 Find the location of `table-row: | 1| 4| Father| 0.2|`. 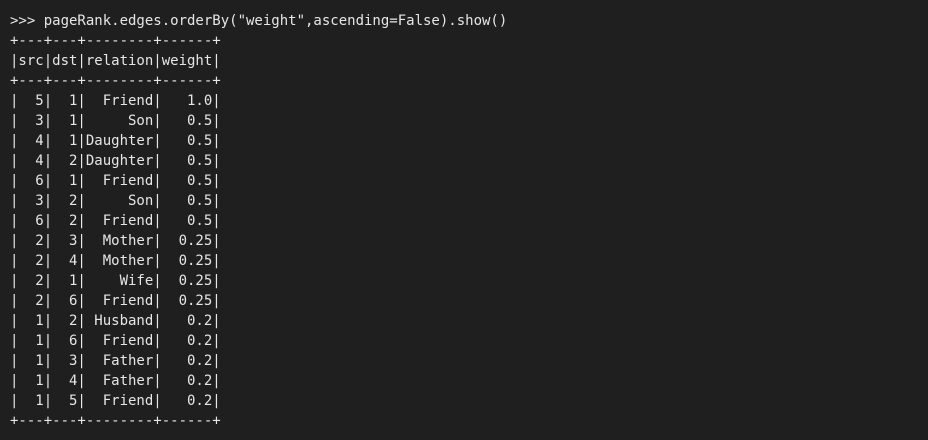

table-row: | 1| 4| Father| 0.2| is located at coordinates (115, 381).